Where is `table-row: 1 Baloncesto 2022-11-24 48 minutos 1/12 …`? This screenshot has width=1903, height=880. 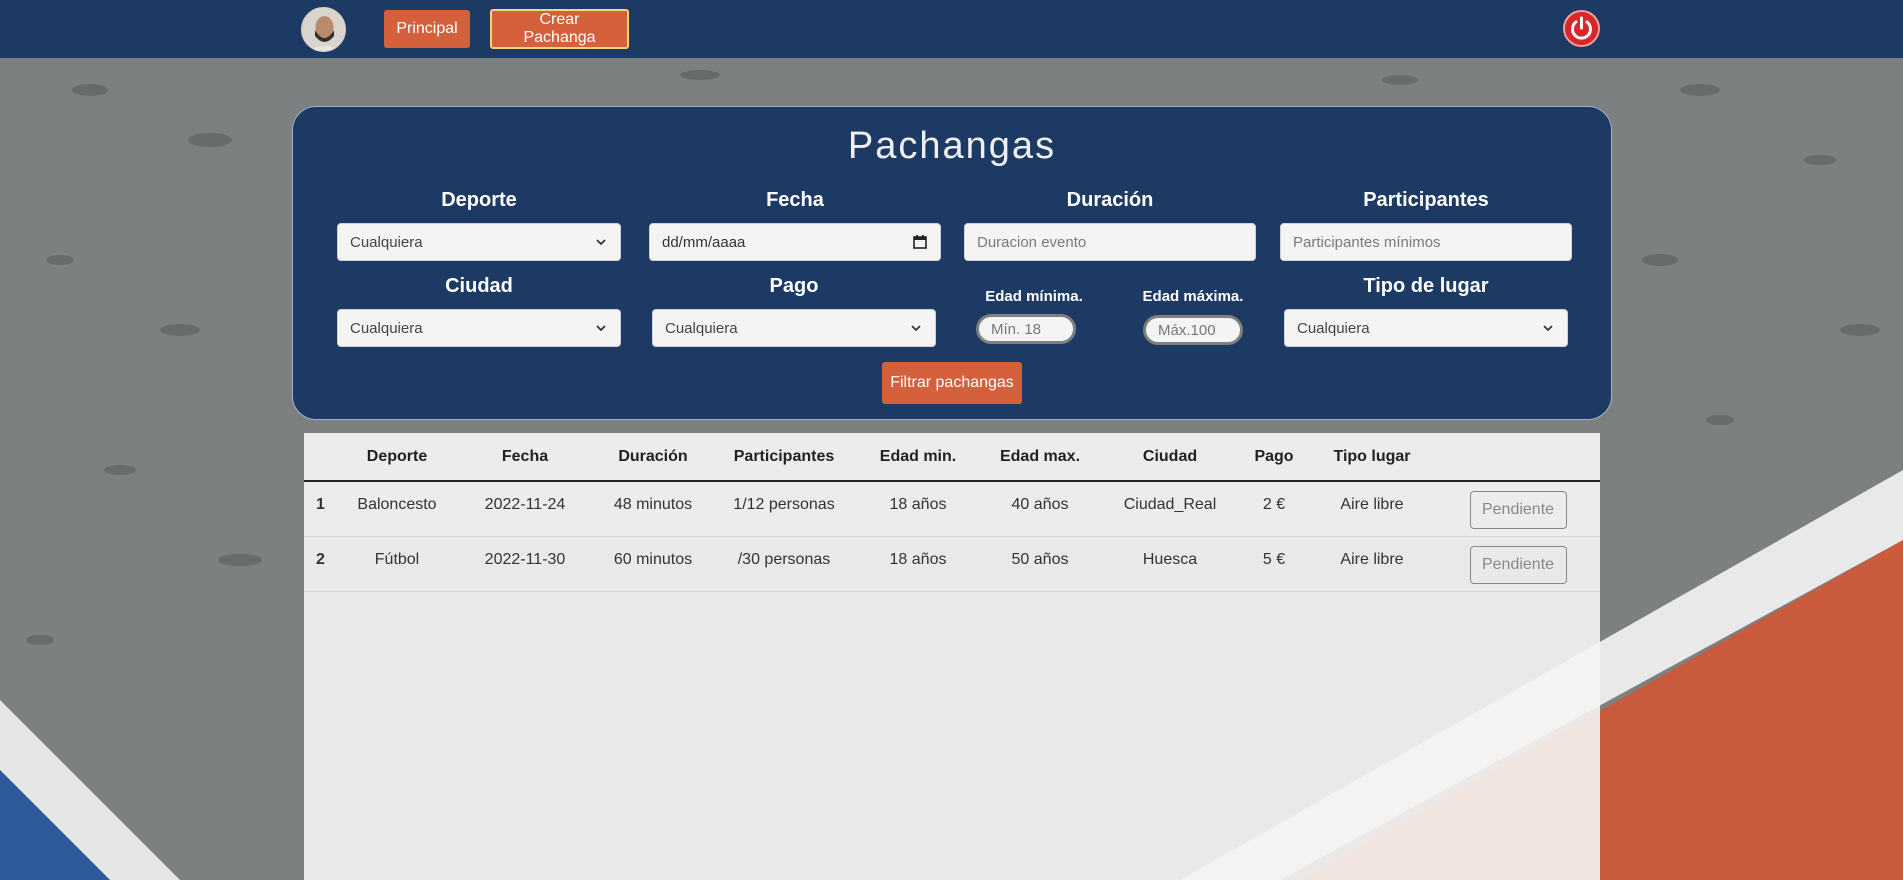 table-row: 1 Baloncesto 2022-11-24 48 minutos 1/12 … is located at coordinates (952, 508).